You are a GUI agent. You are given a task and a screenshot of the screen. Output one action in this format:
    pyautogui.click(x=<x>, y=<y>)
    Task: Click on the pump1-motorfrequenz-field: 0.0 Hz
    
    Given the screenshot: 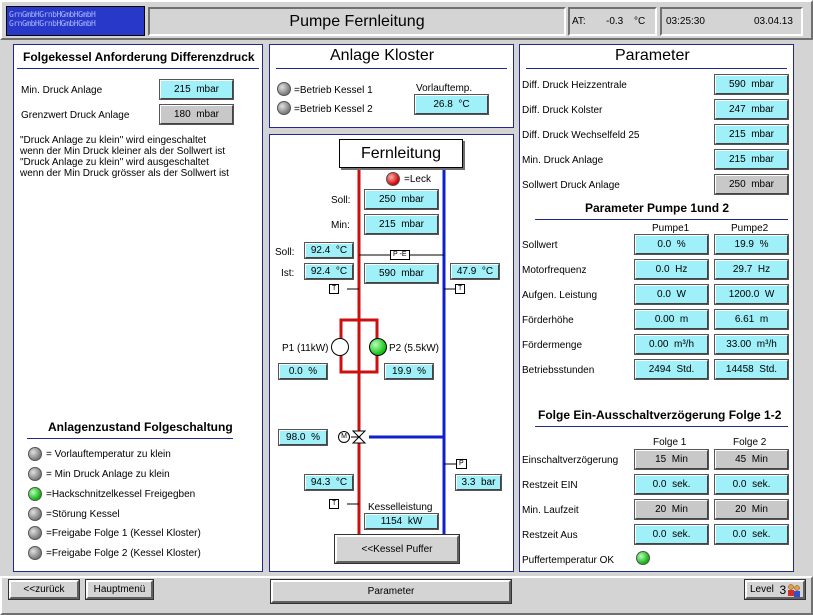 What is the action you would take?
    pyautogui.click(x=671, y=269)
    